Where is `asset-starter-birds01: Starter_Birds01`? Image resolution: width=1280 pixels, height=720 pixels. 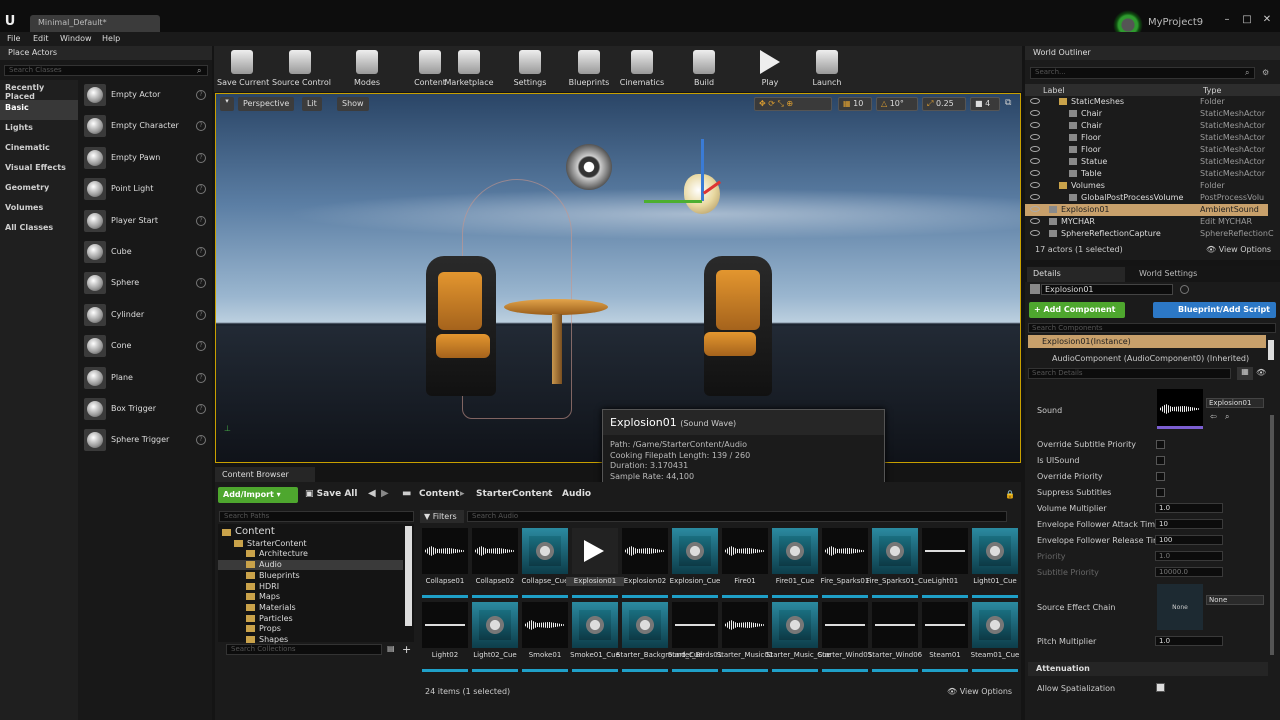 asset-starter-birds01: Starter_Birds01 is located at coordinates (695, 637).